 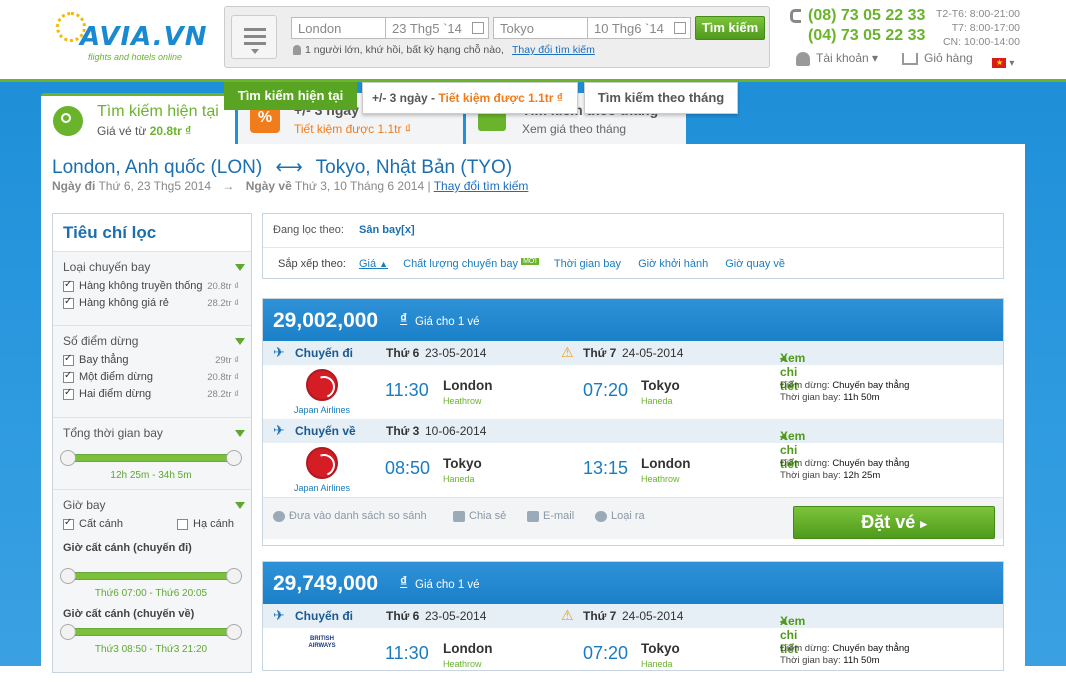 I want to click on cart-icon, so click(x=910, y=58).